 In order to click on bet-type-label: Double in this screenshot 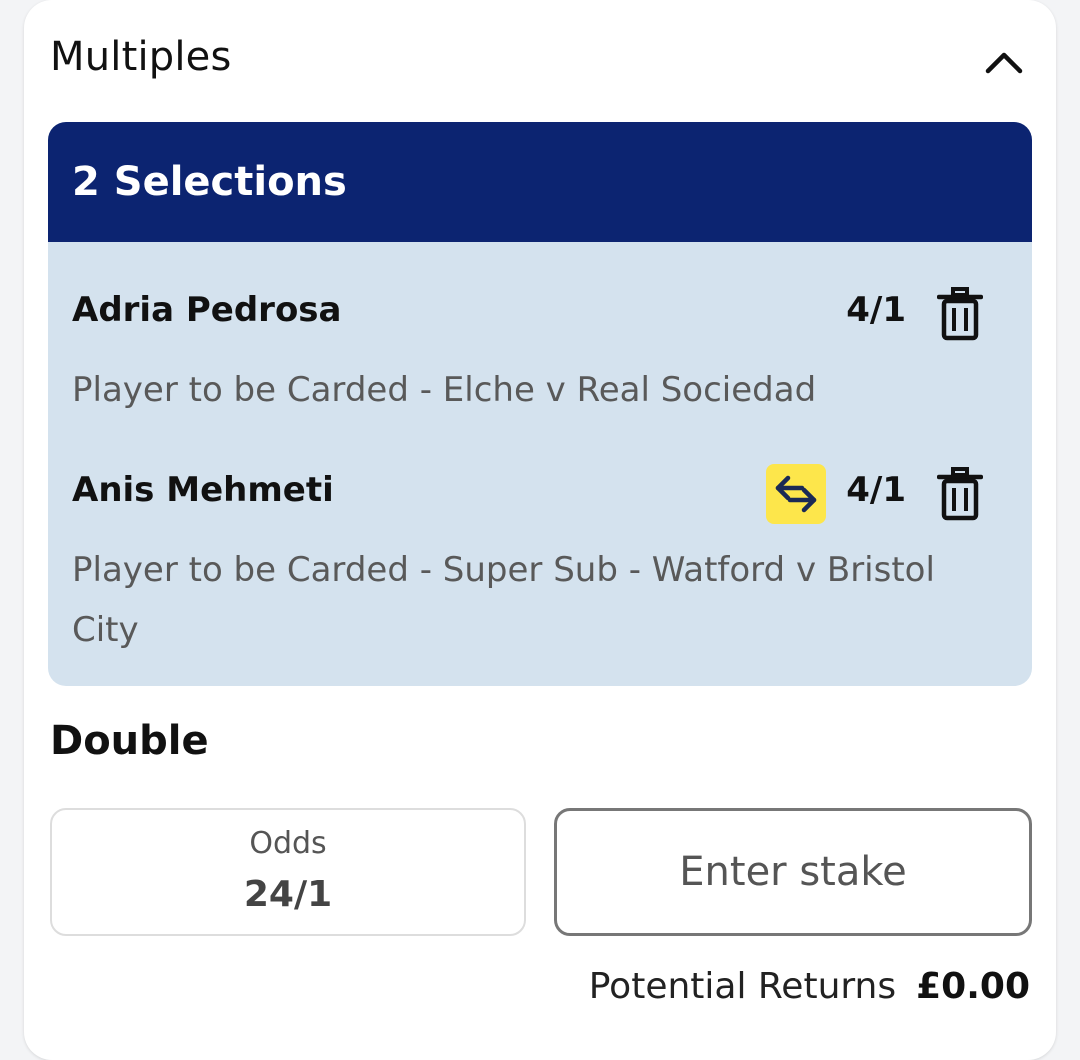, I will do `click(129, 741)`.